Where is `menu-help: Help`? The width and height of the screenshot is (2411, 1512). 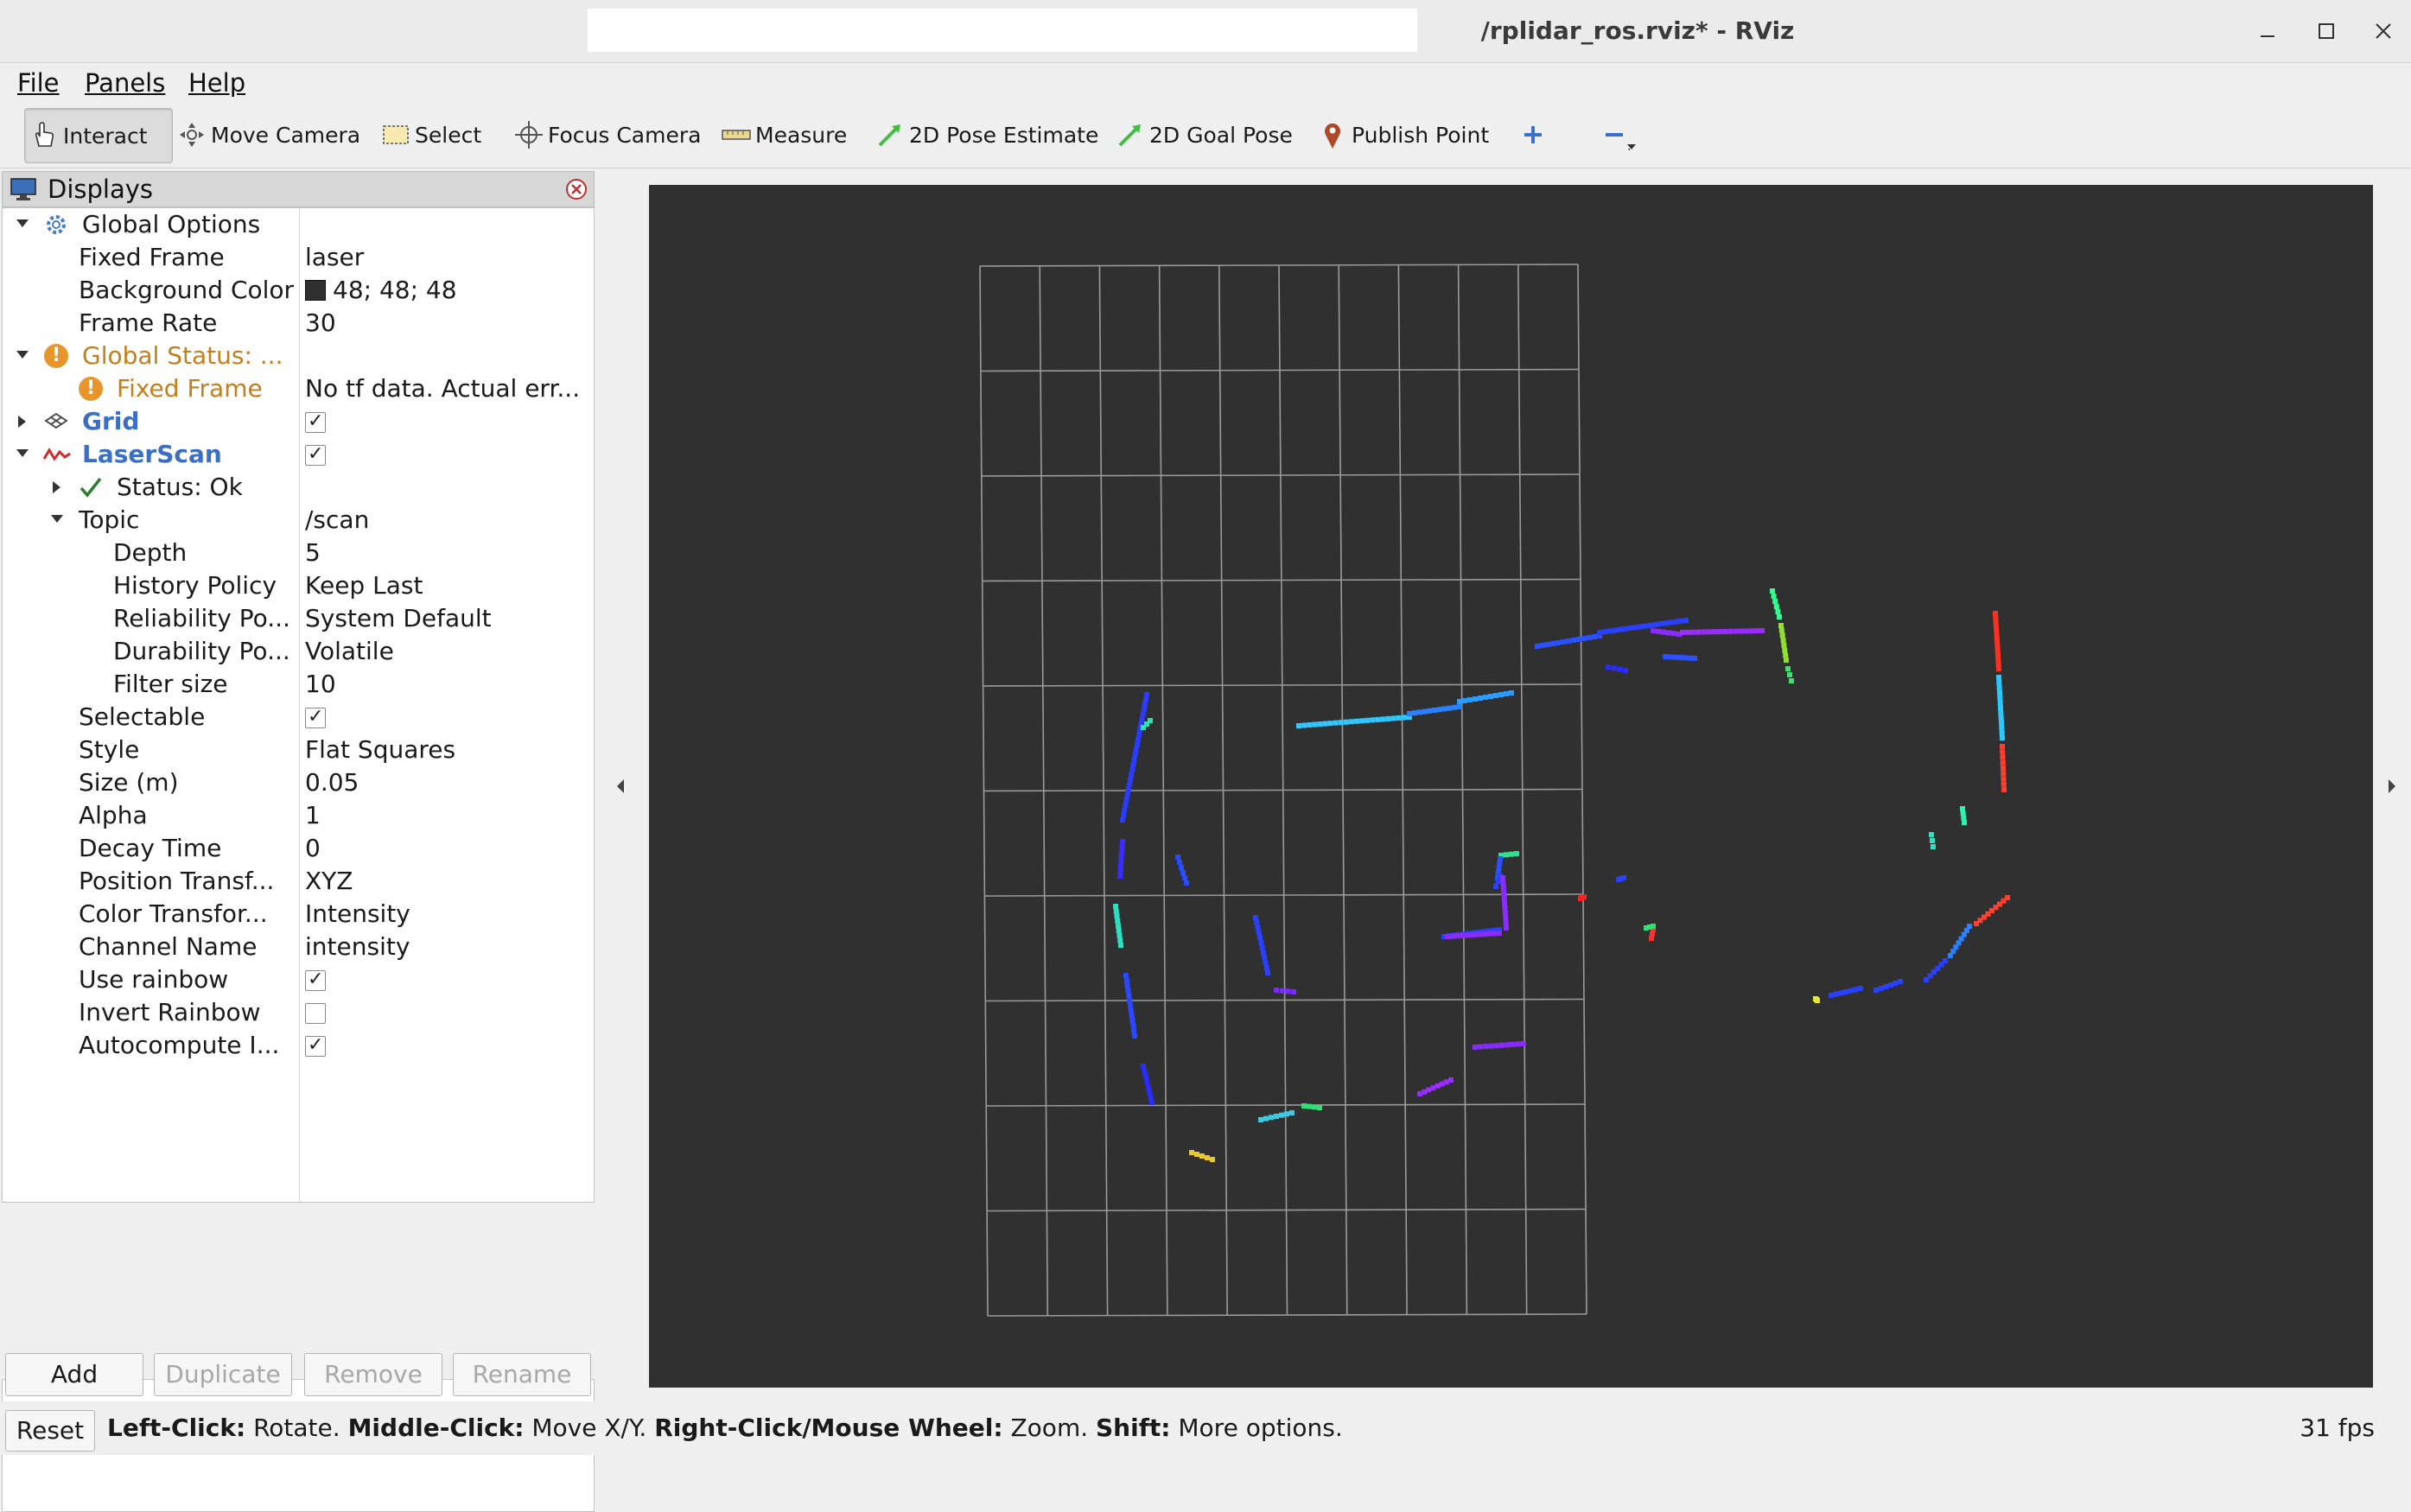
menu-help: Help is located at coordinates (216, 83).